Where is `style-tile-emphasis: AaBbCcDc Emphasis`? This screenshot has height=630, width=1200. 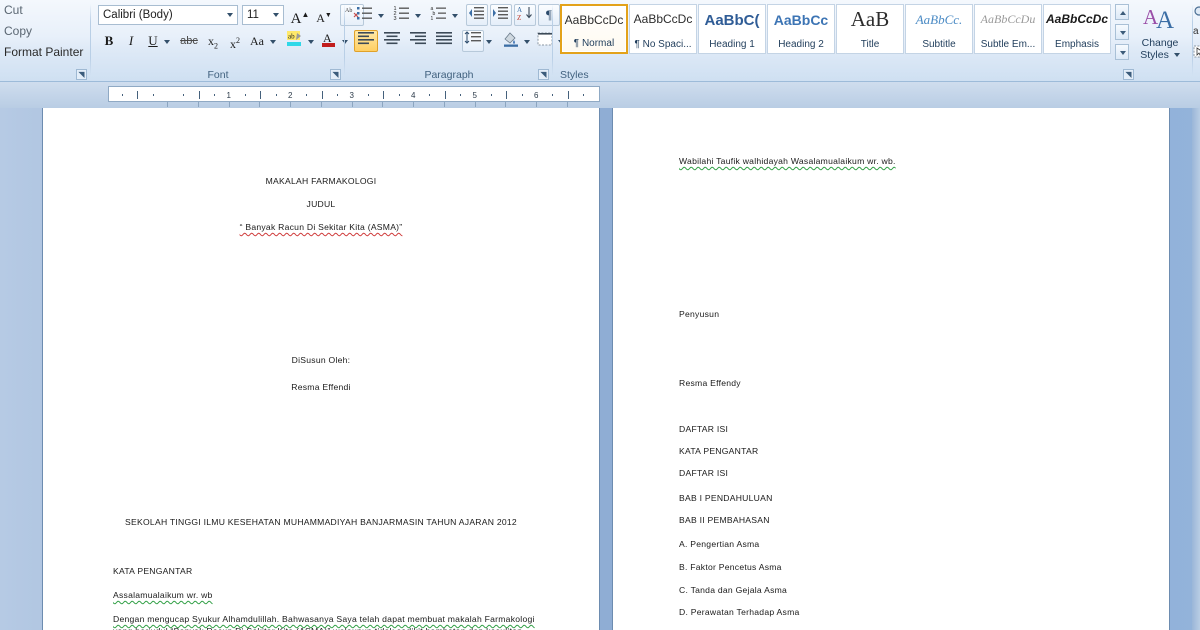 style-tile-emphasis: AaBbCcDc Emphasis is located at coordinates (1077, 29).